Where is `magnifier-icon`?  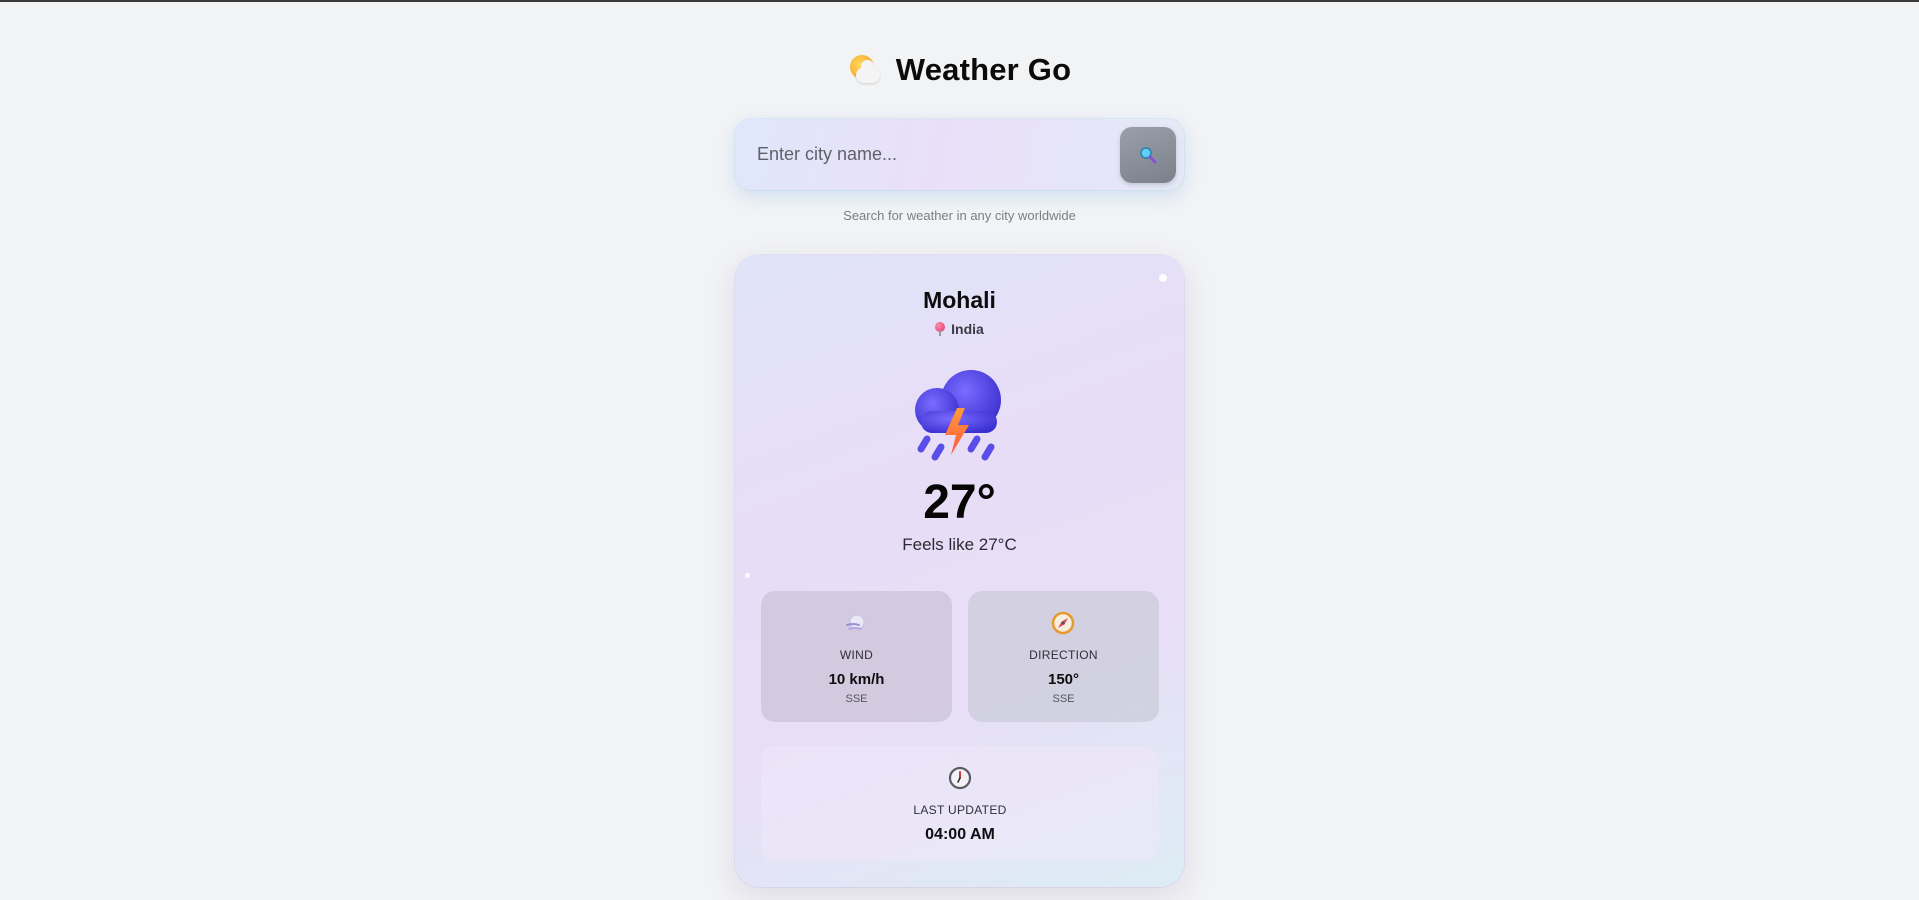 magnifier-icon is located at coordinates (1148, 154).